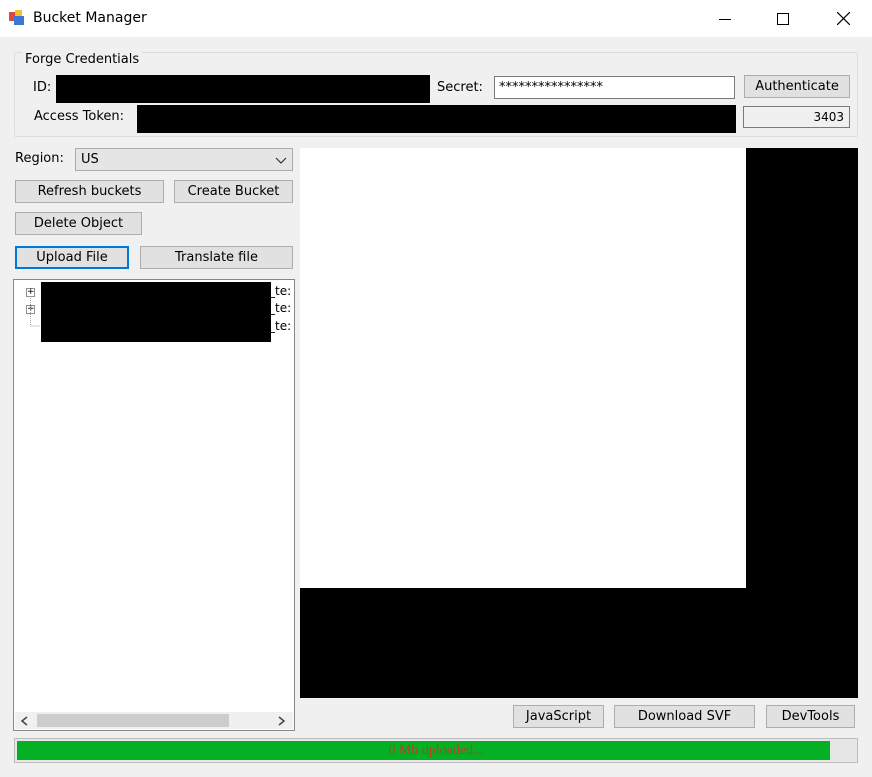 The image size is (872, 777). I want to click on horizontal-scrollbar, so click(154, 720).